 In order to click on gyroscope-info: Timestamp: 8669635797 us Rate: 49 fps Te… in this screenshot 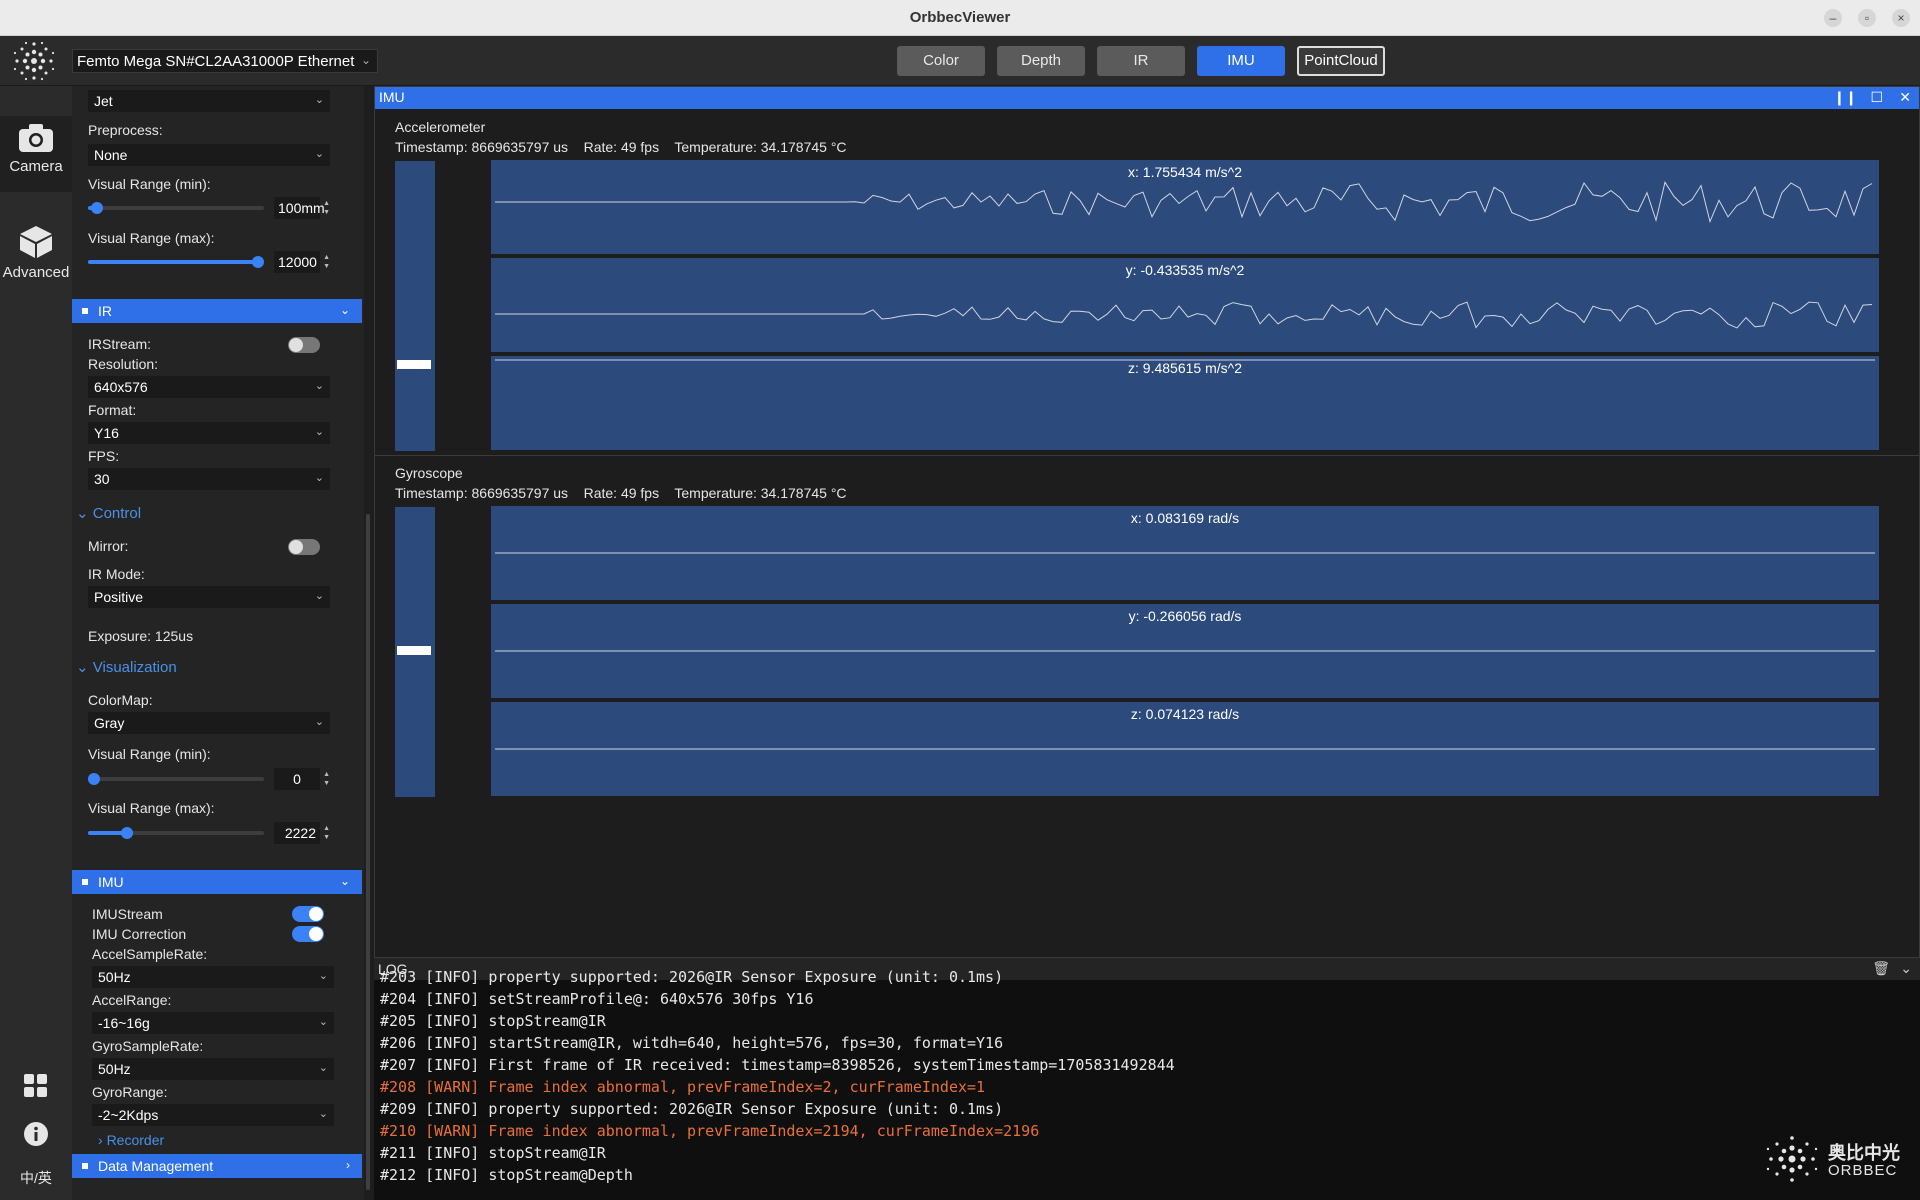, I will do `click(621, 493)`.